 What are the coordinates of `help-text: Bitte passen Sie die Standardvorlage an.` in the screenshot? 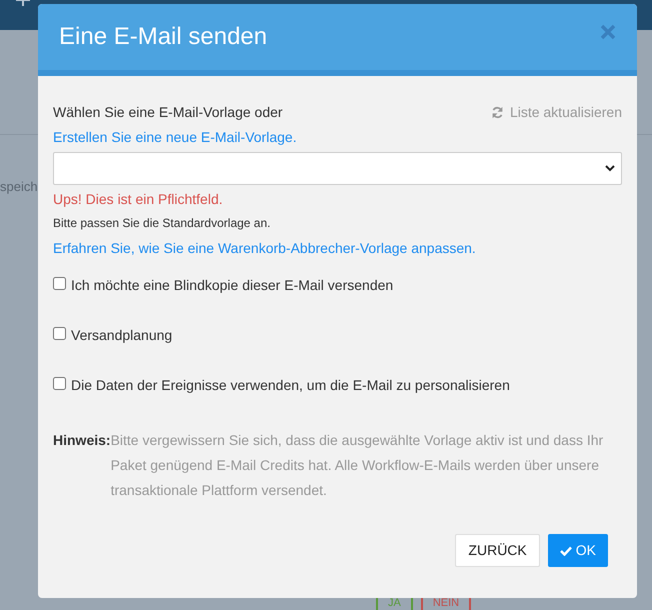 It's located at (161, 223).